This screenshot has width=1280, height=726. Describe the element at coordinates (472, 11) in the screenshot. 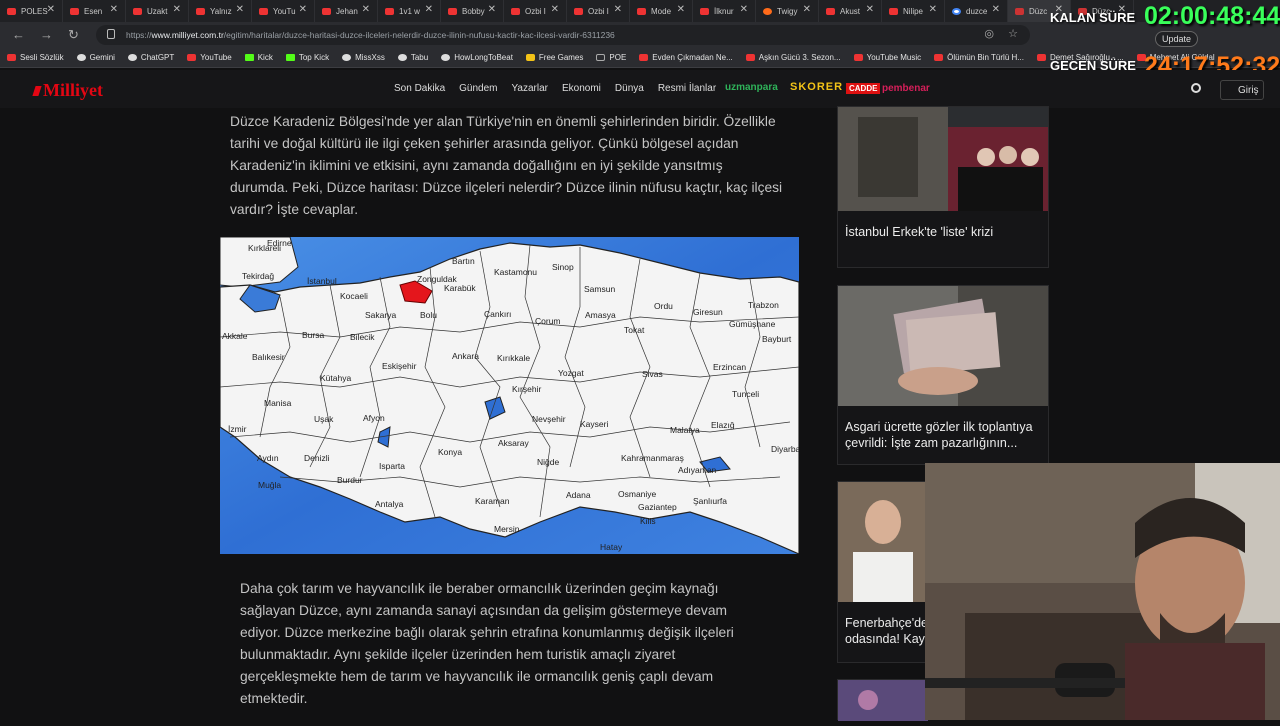

I see `browser-tab: Bobby ✕` at that location.